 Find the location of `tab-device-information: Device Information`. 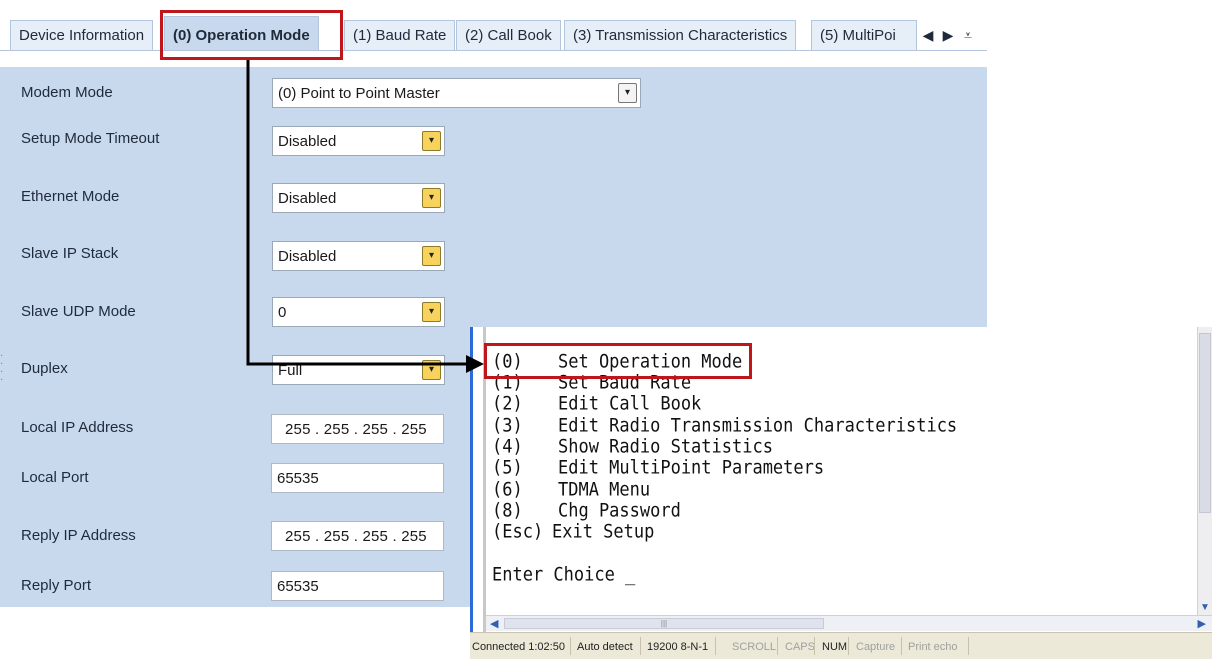

tab-device-information: Device Information is located at coordinates (82, 35).